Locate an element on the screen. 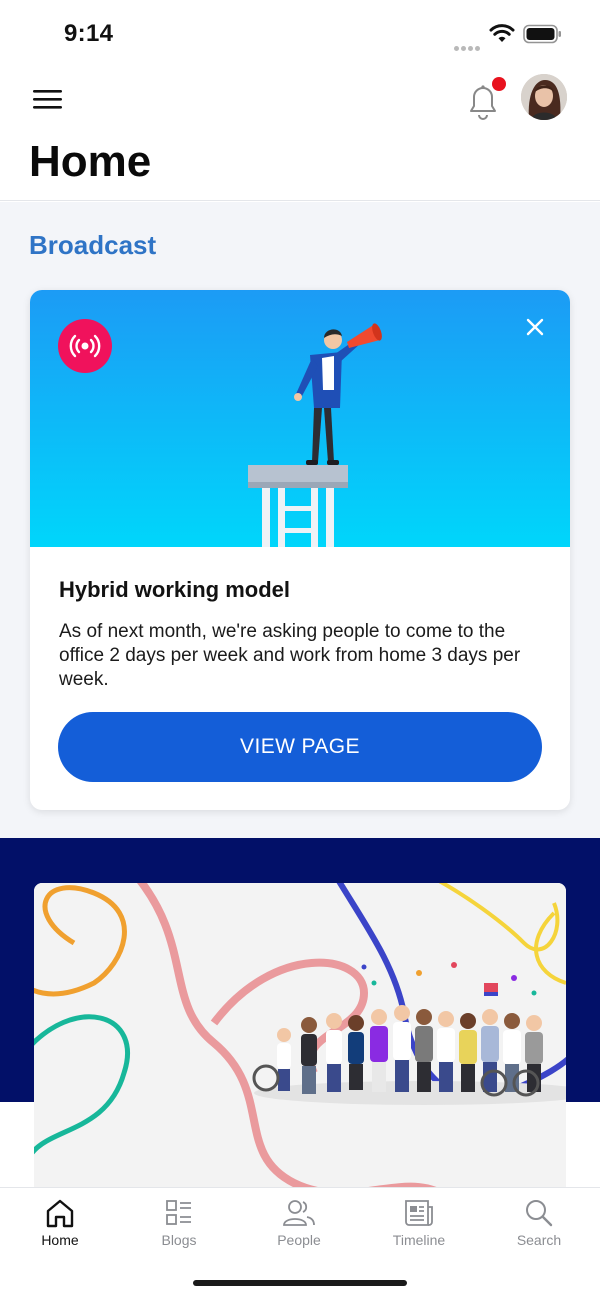 The height and width of the screenshot is (1298, 600). tab-label: People is located at coordinates (299, 1240).